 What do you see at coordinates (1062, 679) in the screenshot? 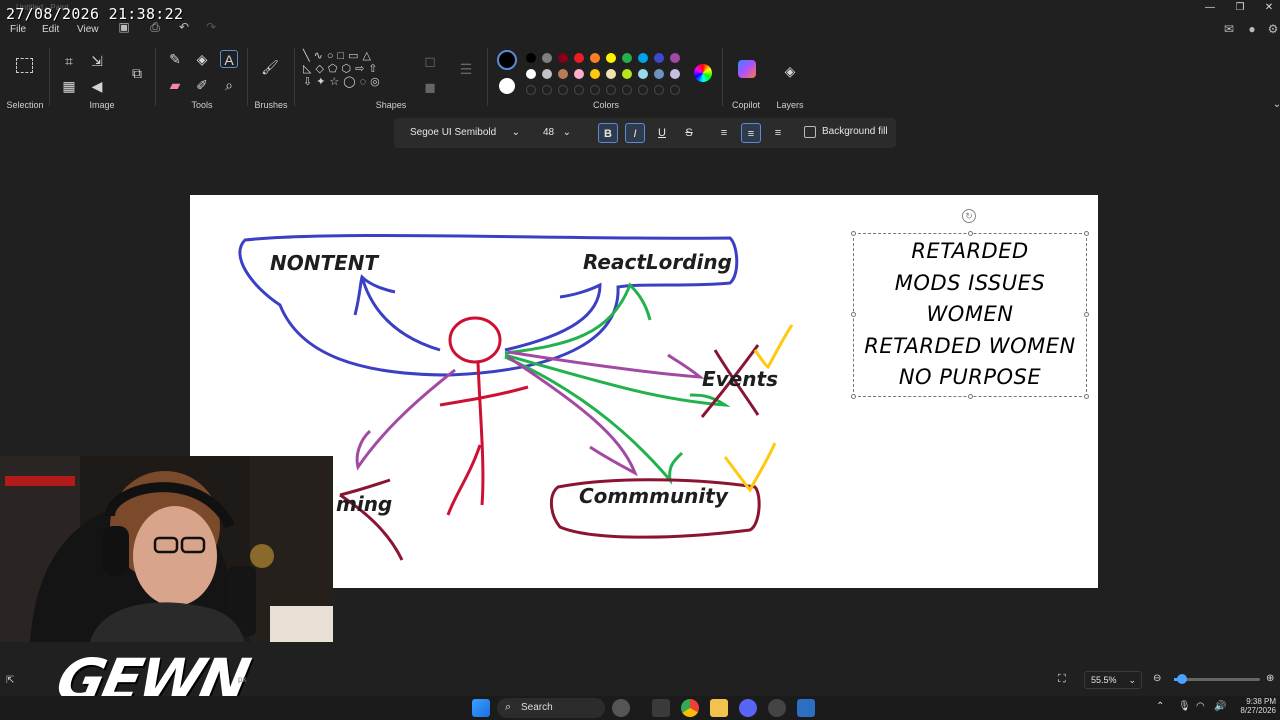
I see `fit-to-window-icon: ⛶` at bounding box center [1062, 679].